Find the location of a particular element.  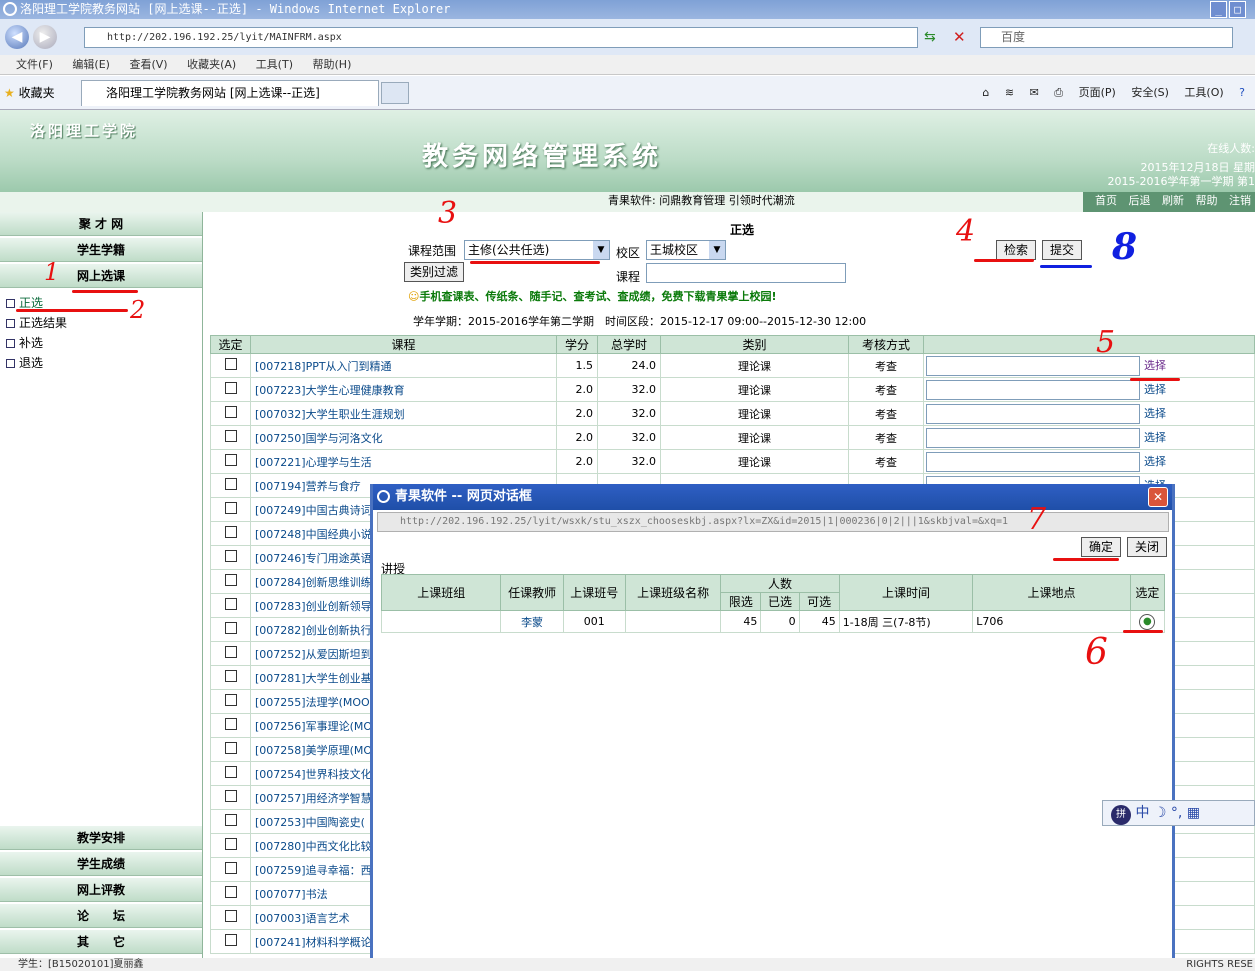

nav-refresh: 刷新 is located at coordinates (1173, 200).